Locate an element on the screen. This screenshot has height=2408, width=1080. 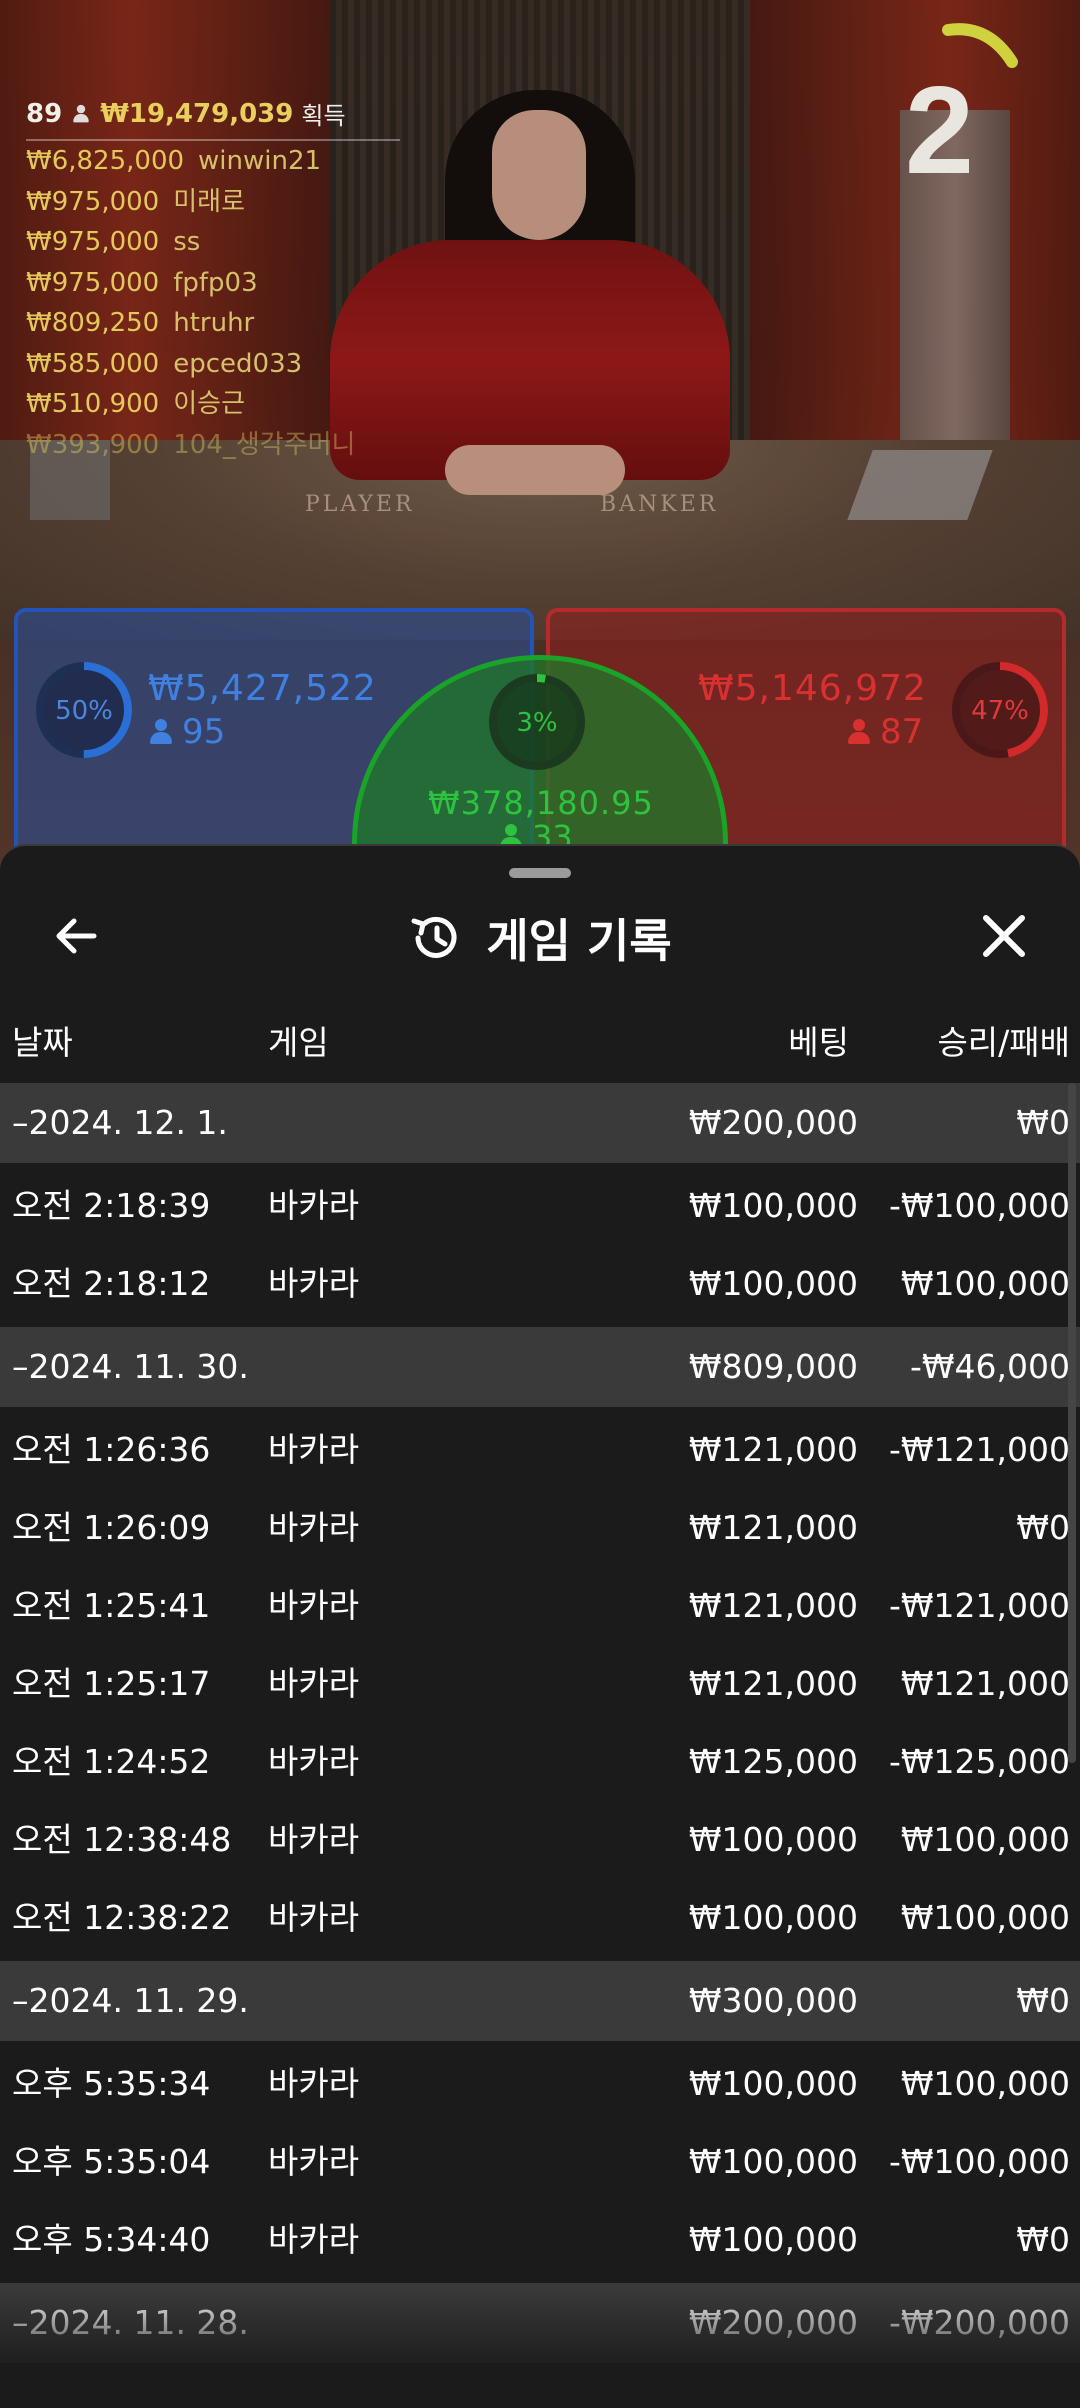
group-bet-total: ₩809,000 is located at coordinates (773, 1366).